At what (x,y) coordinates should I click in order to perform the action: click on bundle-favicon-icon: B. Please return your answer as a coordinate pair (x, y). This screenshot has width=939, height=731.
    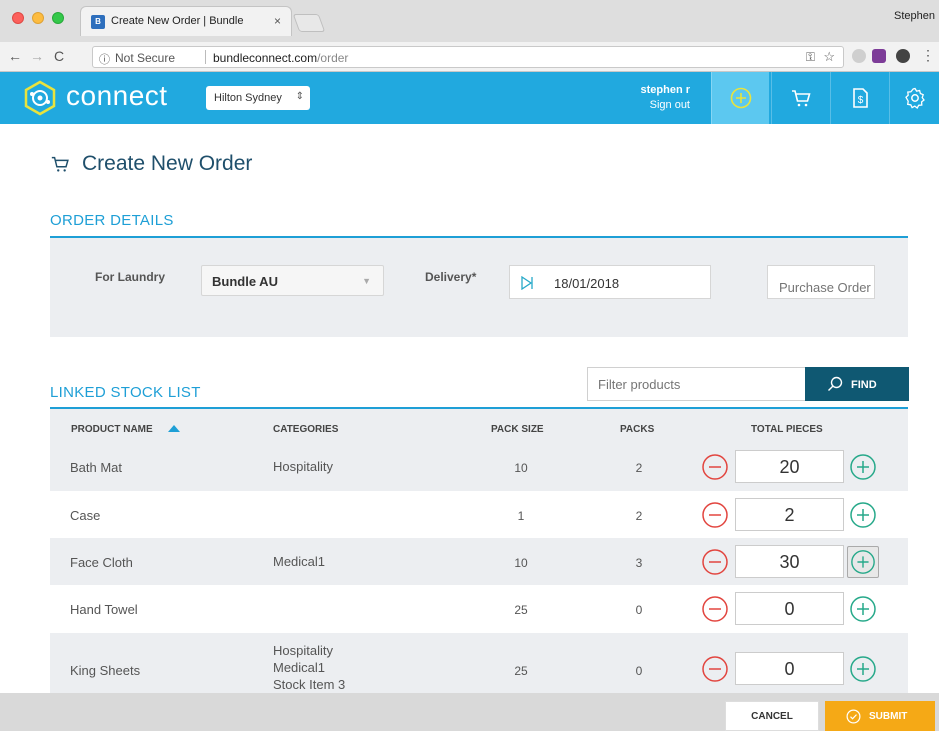
    Looking at the image, I should click on (98, 22).